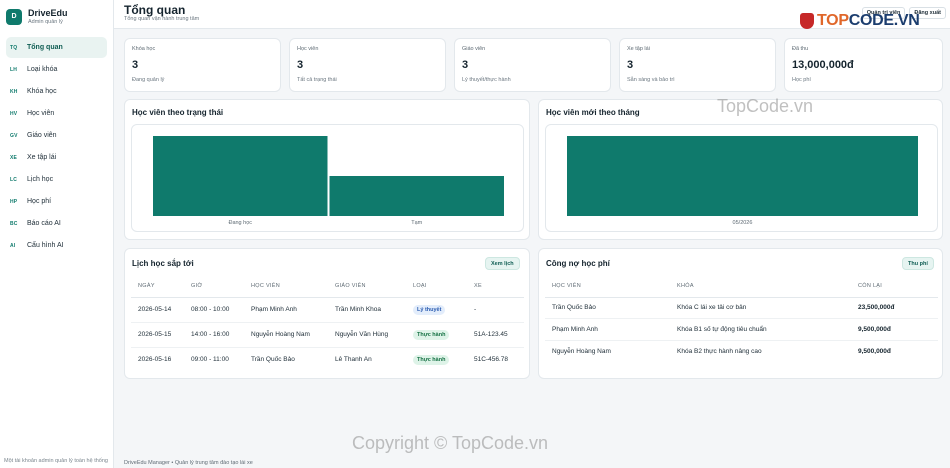  I want to click on monthly-chart-svg: 05/2026, so click(742, 181).